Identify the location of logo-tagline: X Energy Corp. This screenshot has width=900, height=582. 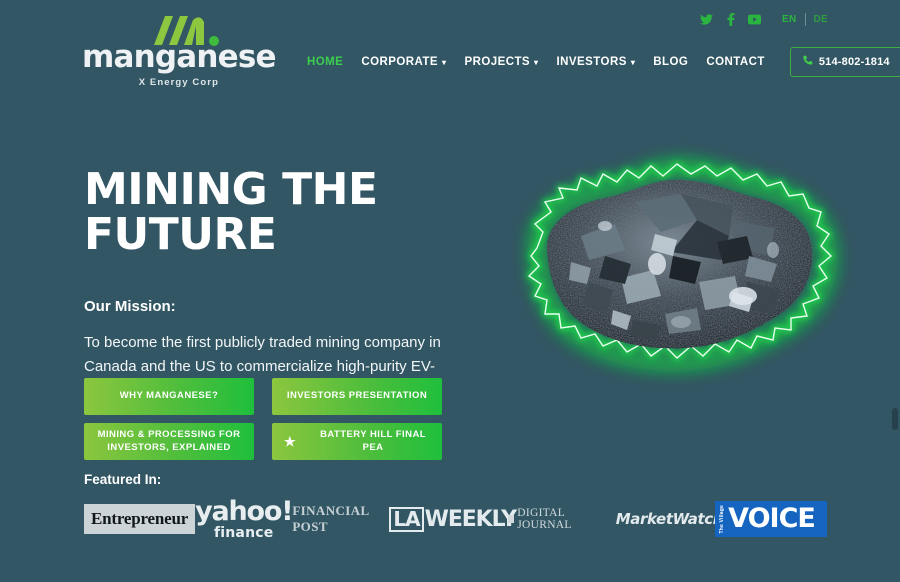
(178, 82).